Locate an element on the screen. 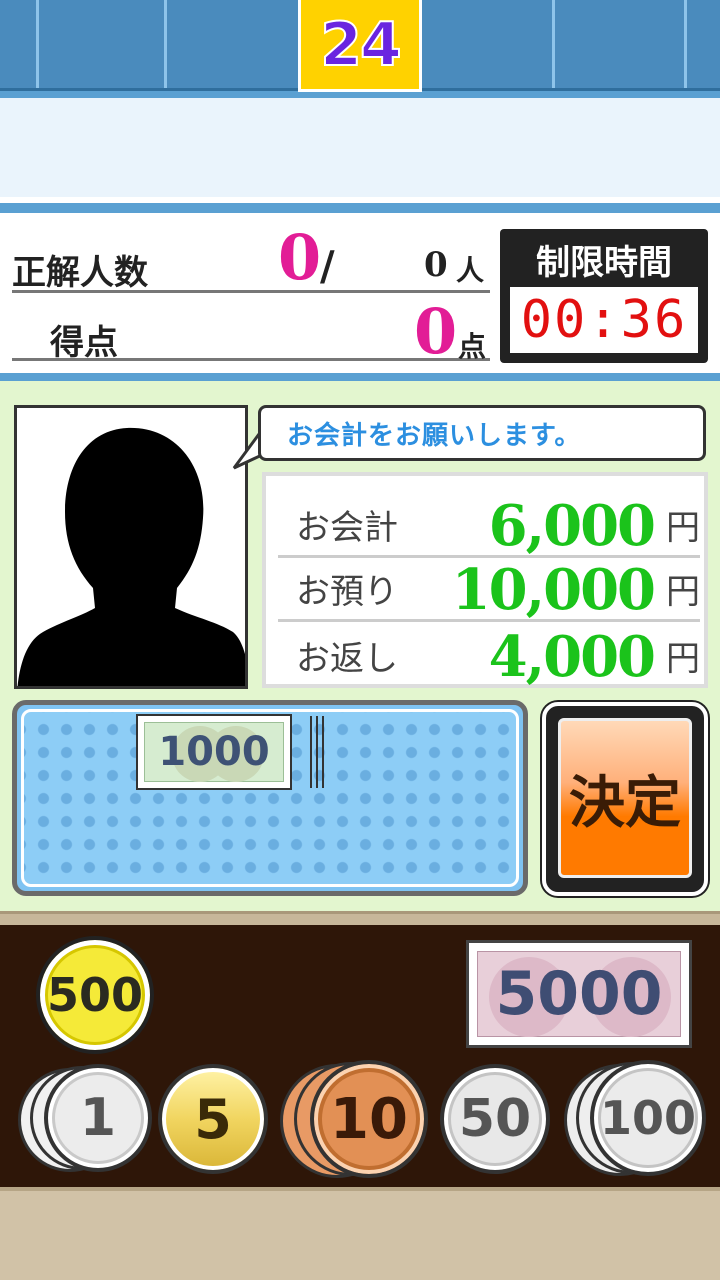 Image resolution: width=720 pixels, height=1280 pixels. points-row: 得点 0 点 is located at coordinates (251, 331).